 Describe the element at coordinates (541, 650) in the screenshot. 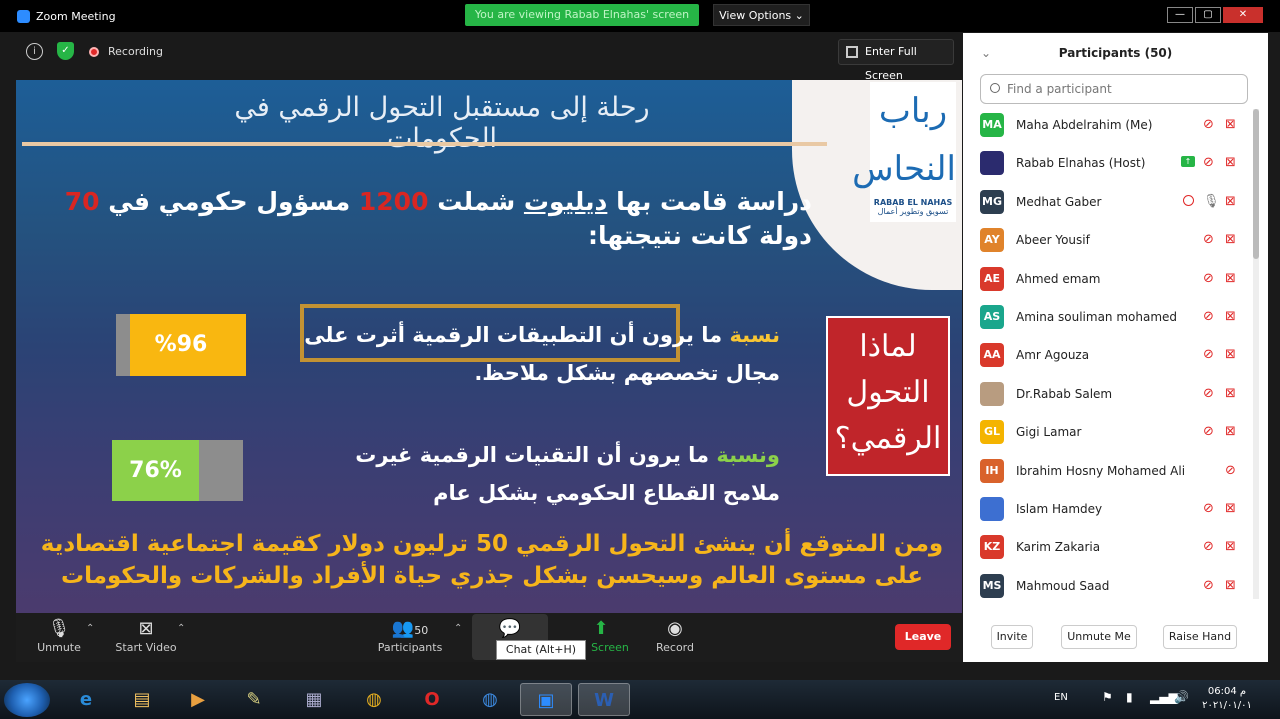

I see `chat-tooltip: Chat (Alt+H)` at that location.